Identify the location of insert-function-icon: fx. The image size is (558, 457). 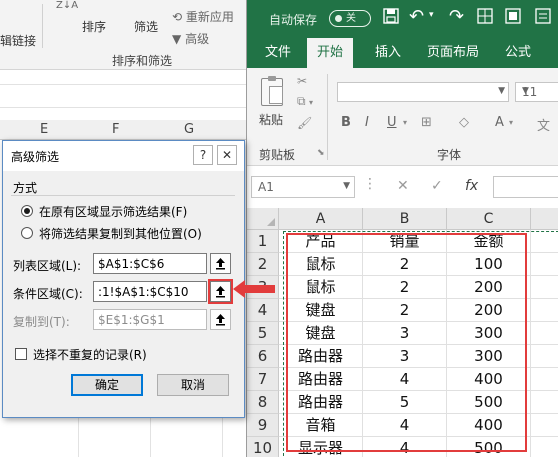
(471, 186).